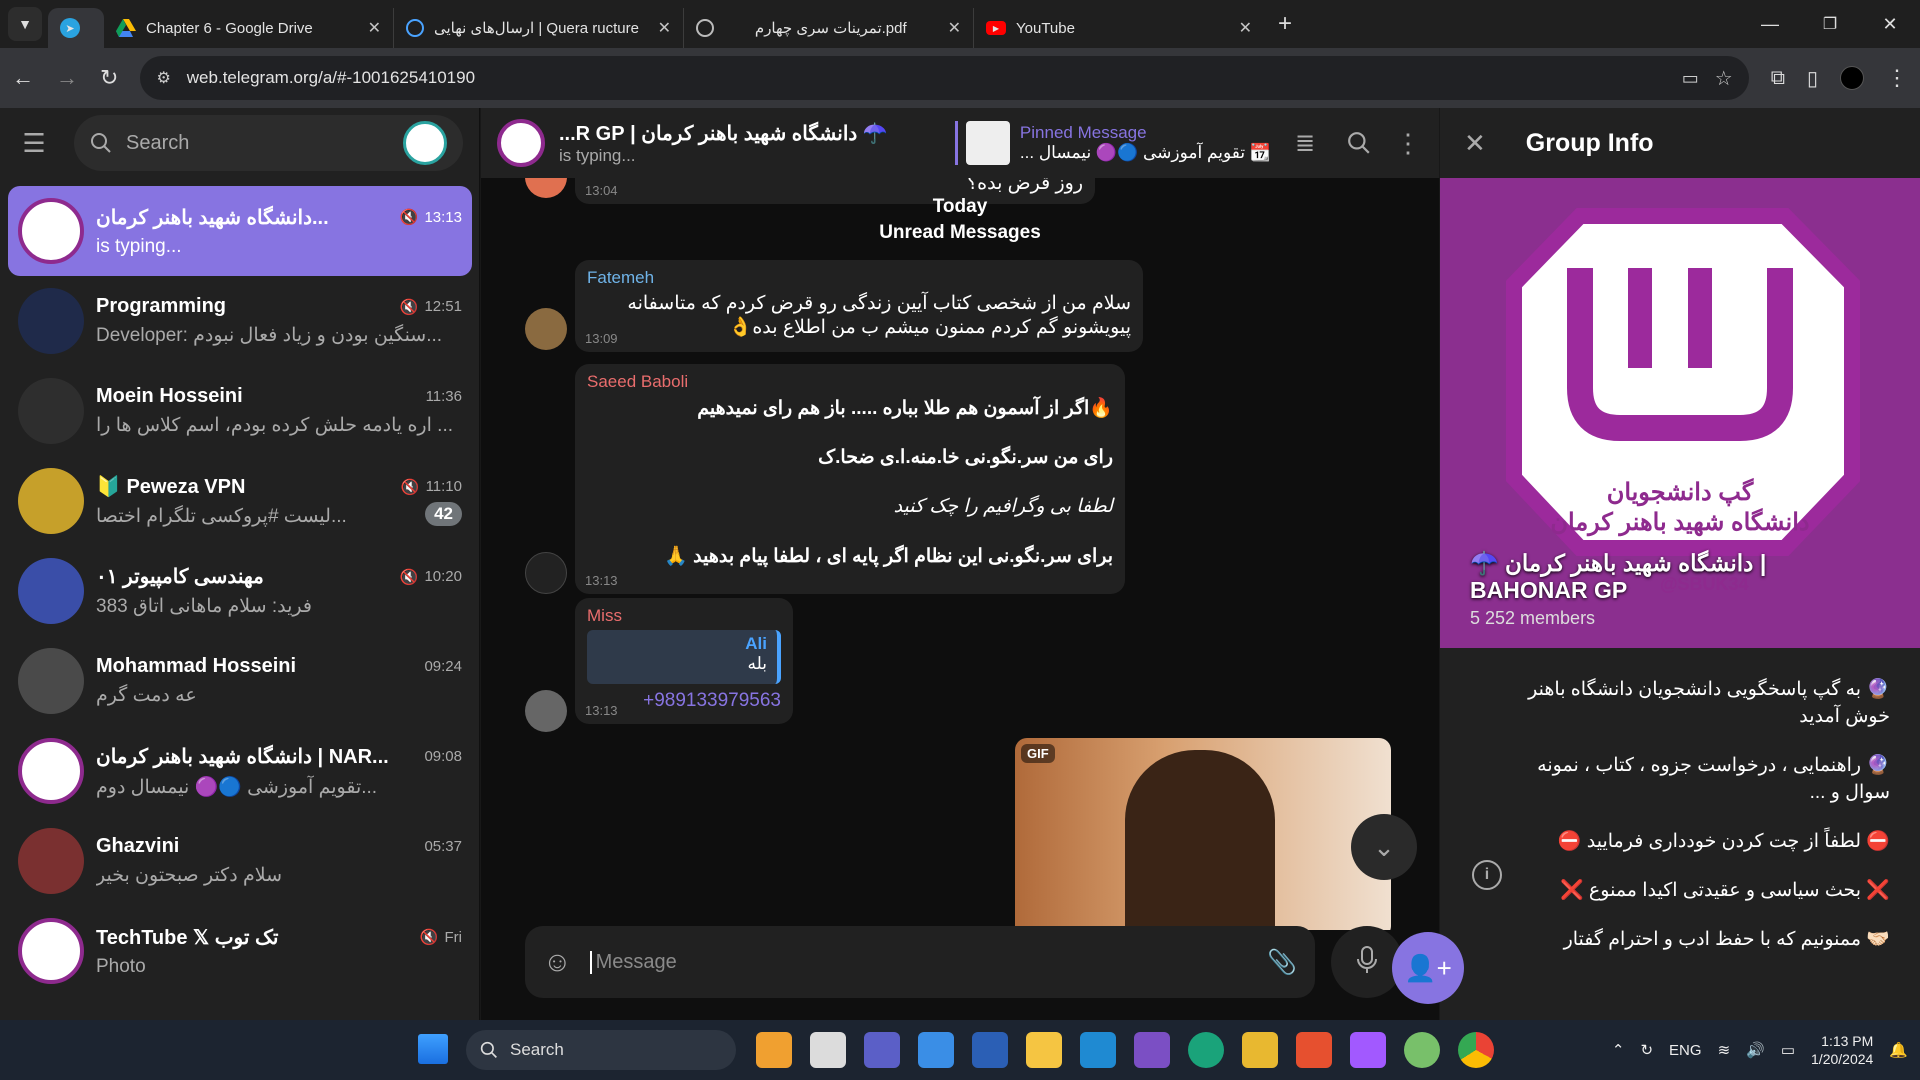 Image resolution: width=1920 pixels, height=1080 pixels. What do you see at coordinates (249, 28) in the screenshot?
I see `tab-google-drive: Chapter 6 - Google Drive ✕` at bounding box center [249, 28].